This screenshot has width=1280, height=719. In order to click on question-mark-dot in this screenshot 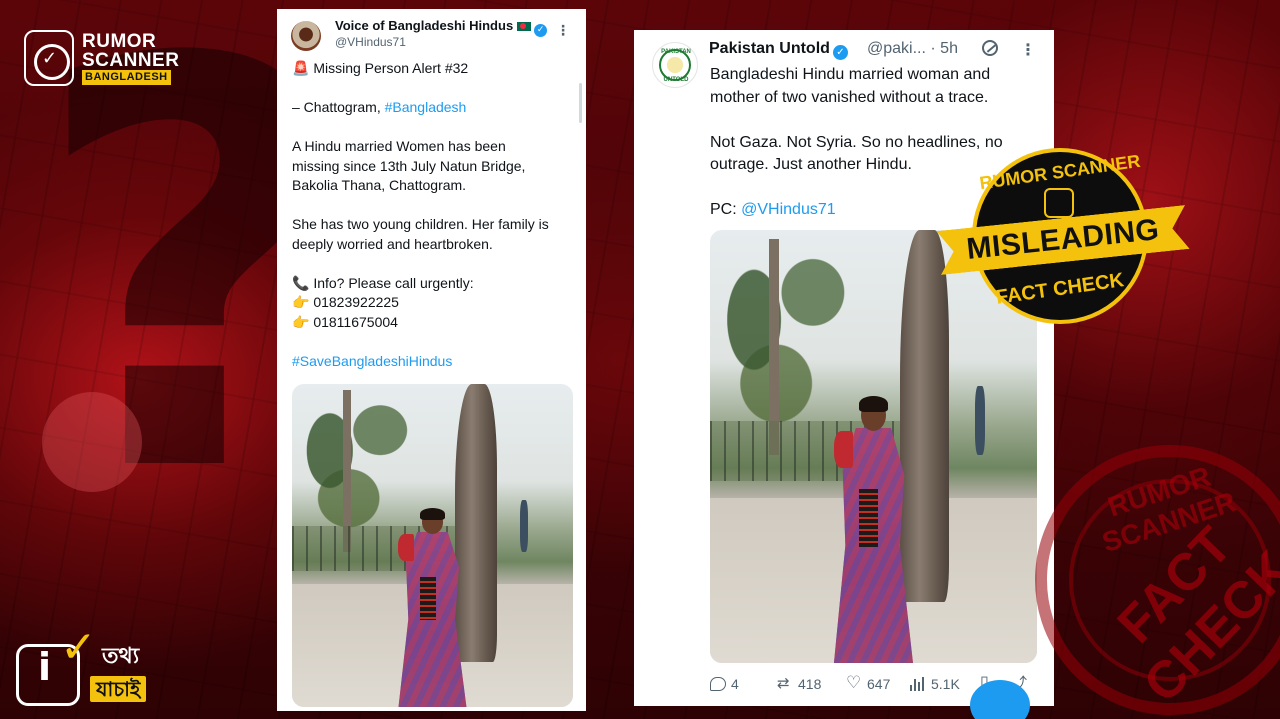, I will do `click(92, 442)`.